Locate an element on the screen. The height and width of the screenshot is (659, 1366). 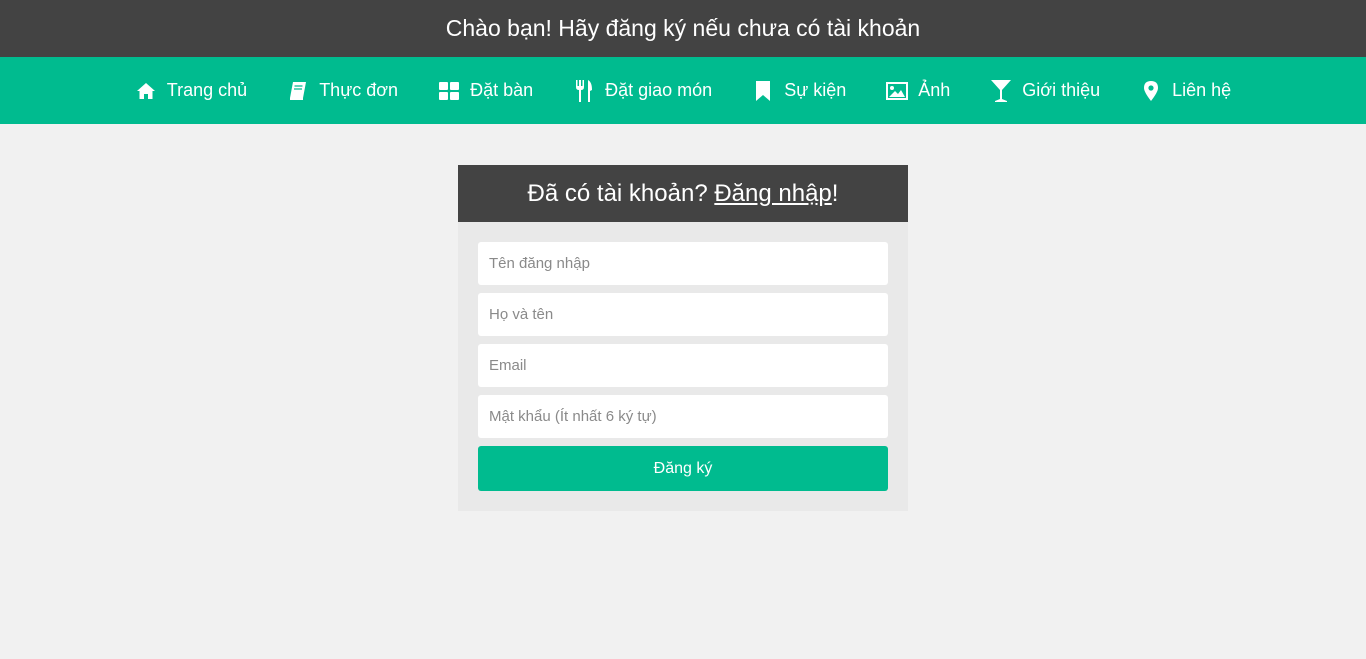
nav-item-delivery: Đặt giao món is located at coordinates (642, 90).